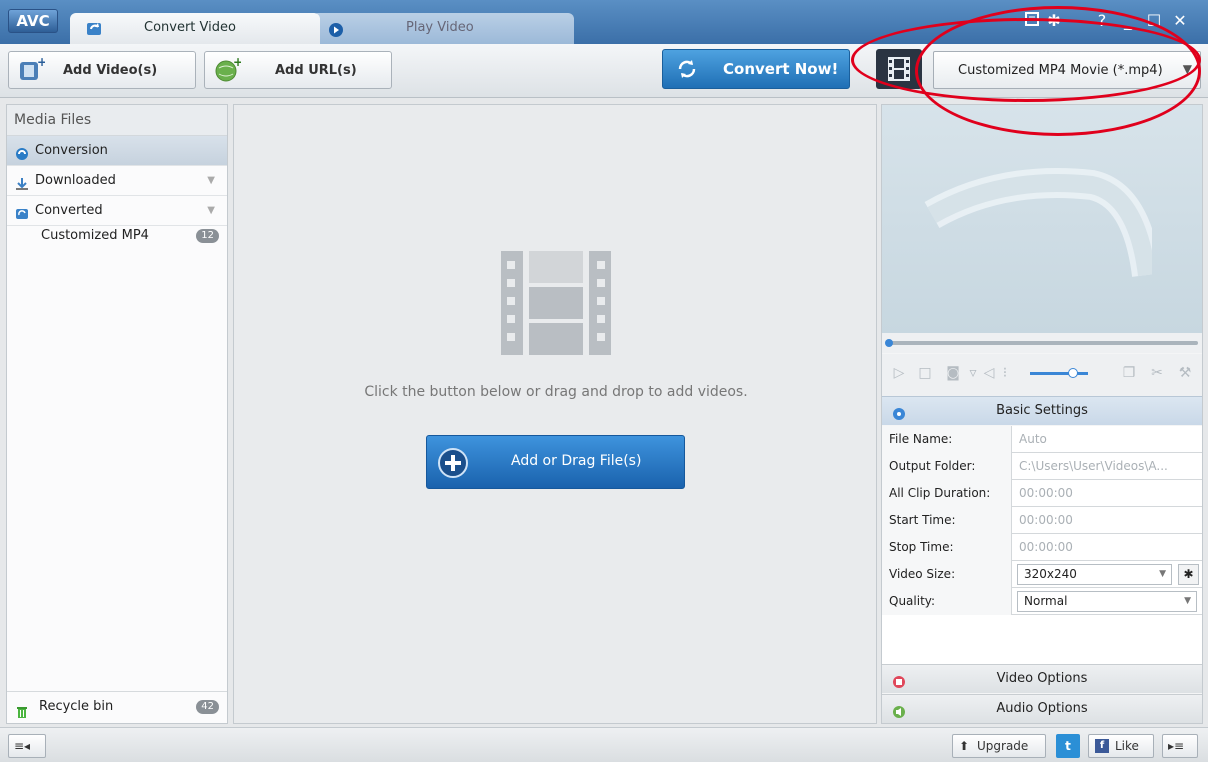 Image resolution: width=1208 pixels, height=762 pixels. Describe the element at coordinates (604, 744) in the screenshot. I see `status-bar: ≡◂ ⬆ Upgrade t f Like ▸≡` at that location.